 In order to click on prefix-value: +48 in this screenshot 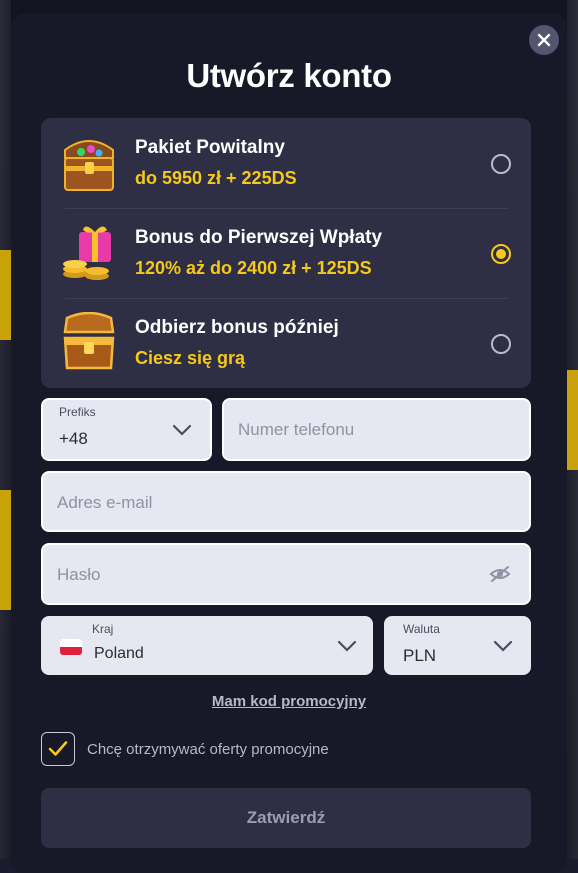, I will do `click(73, 438)`.